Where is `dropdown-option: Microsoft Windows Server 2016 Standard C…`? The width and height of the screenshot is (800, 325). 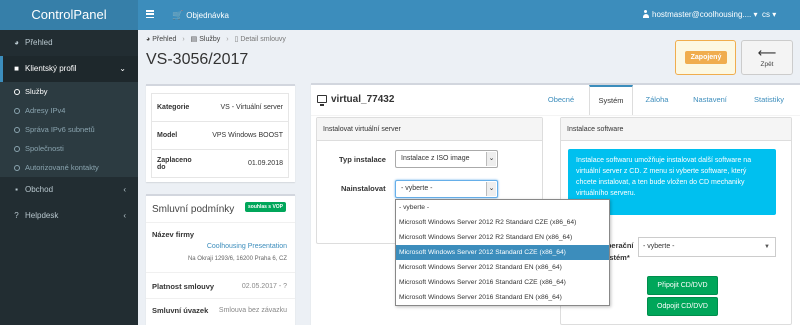 dropdown-option: Microsoft Windows Server 2016 Standard C… is located at coordinates (502, 282).